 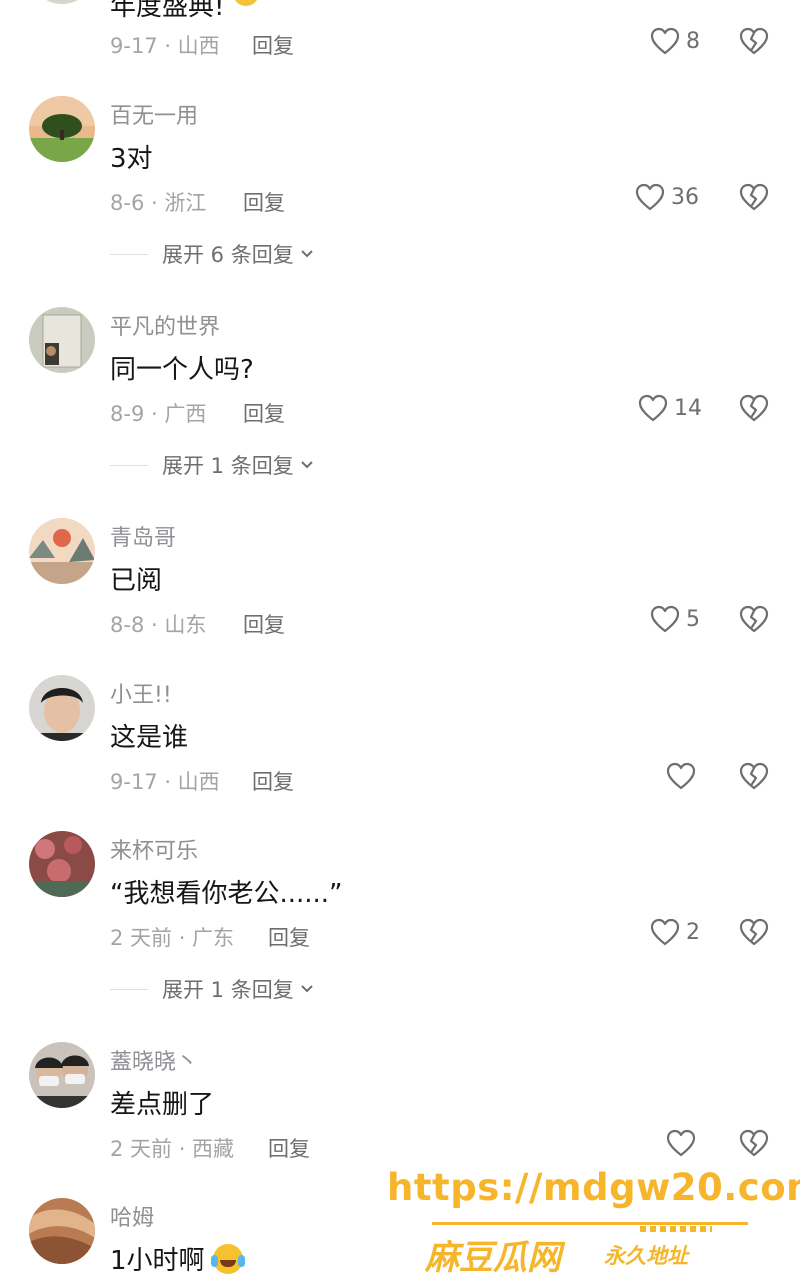 What do you see at coordinates (162, 1105) in the screenshot?
I see `comment-text: 差点删了` at bounding box center [162, 1105].